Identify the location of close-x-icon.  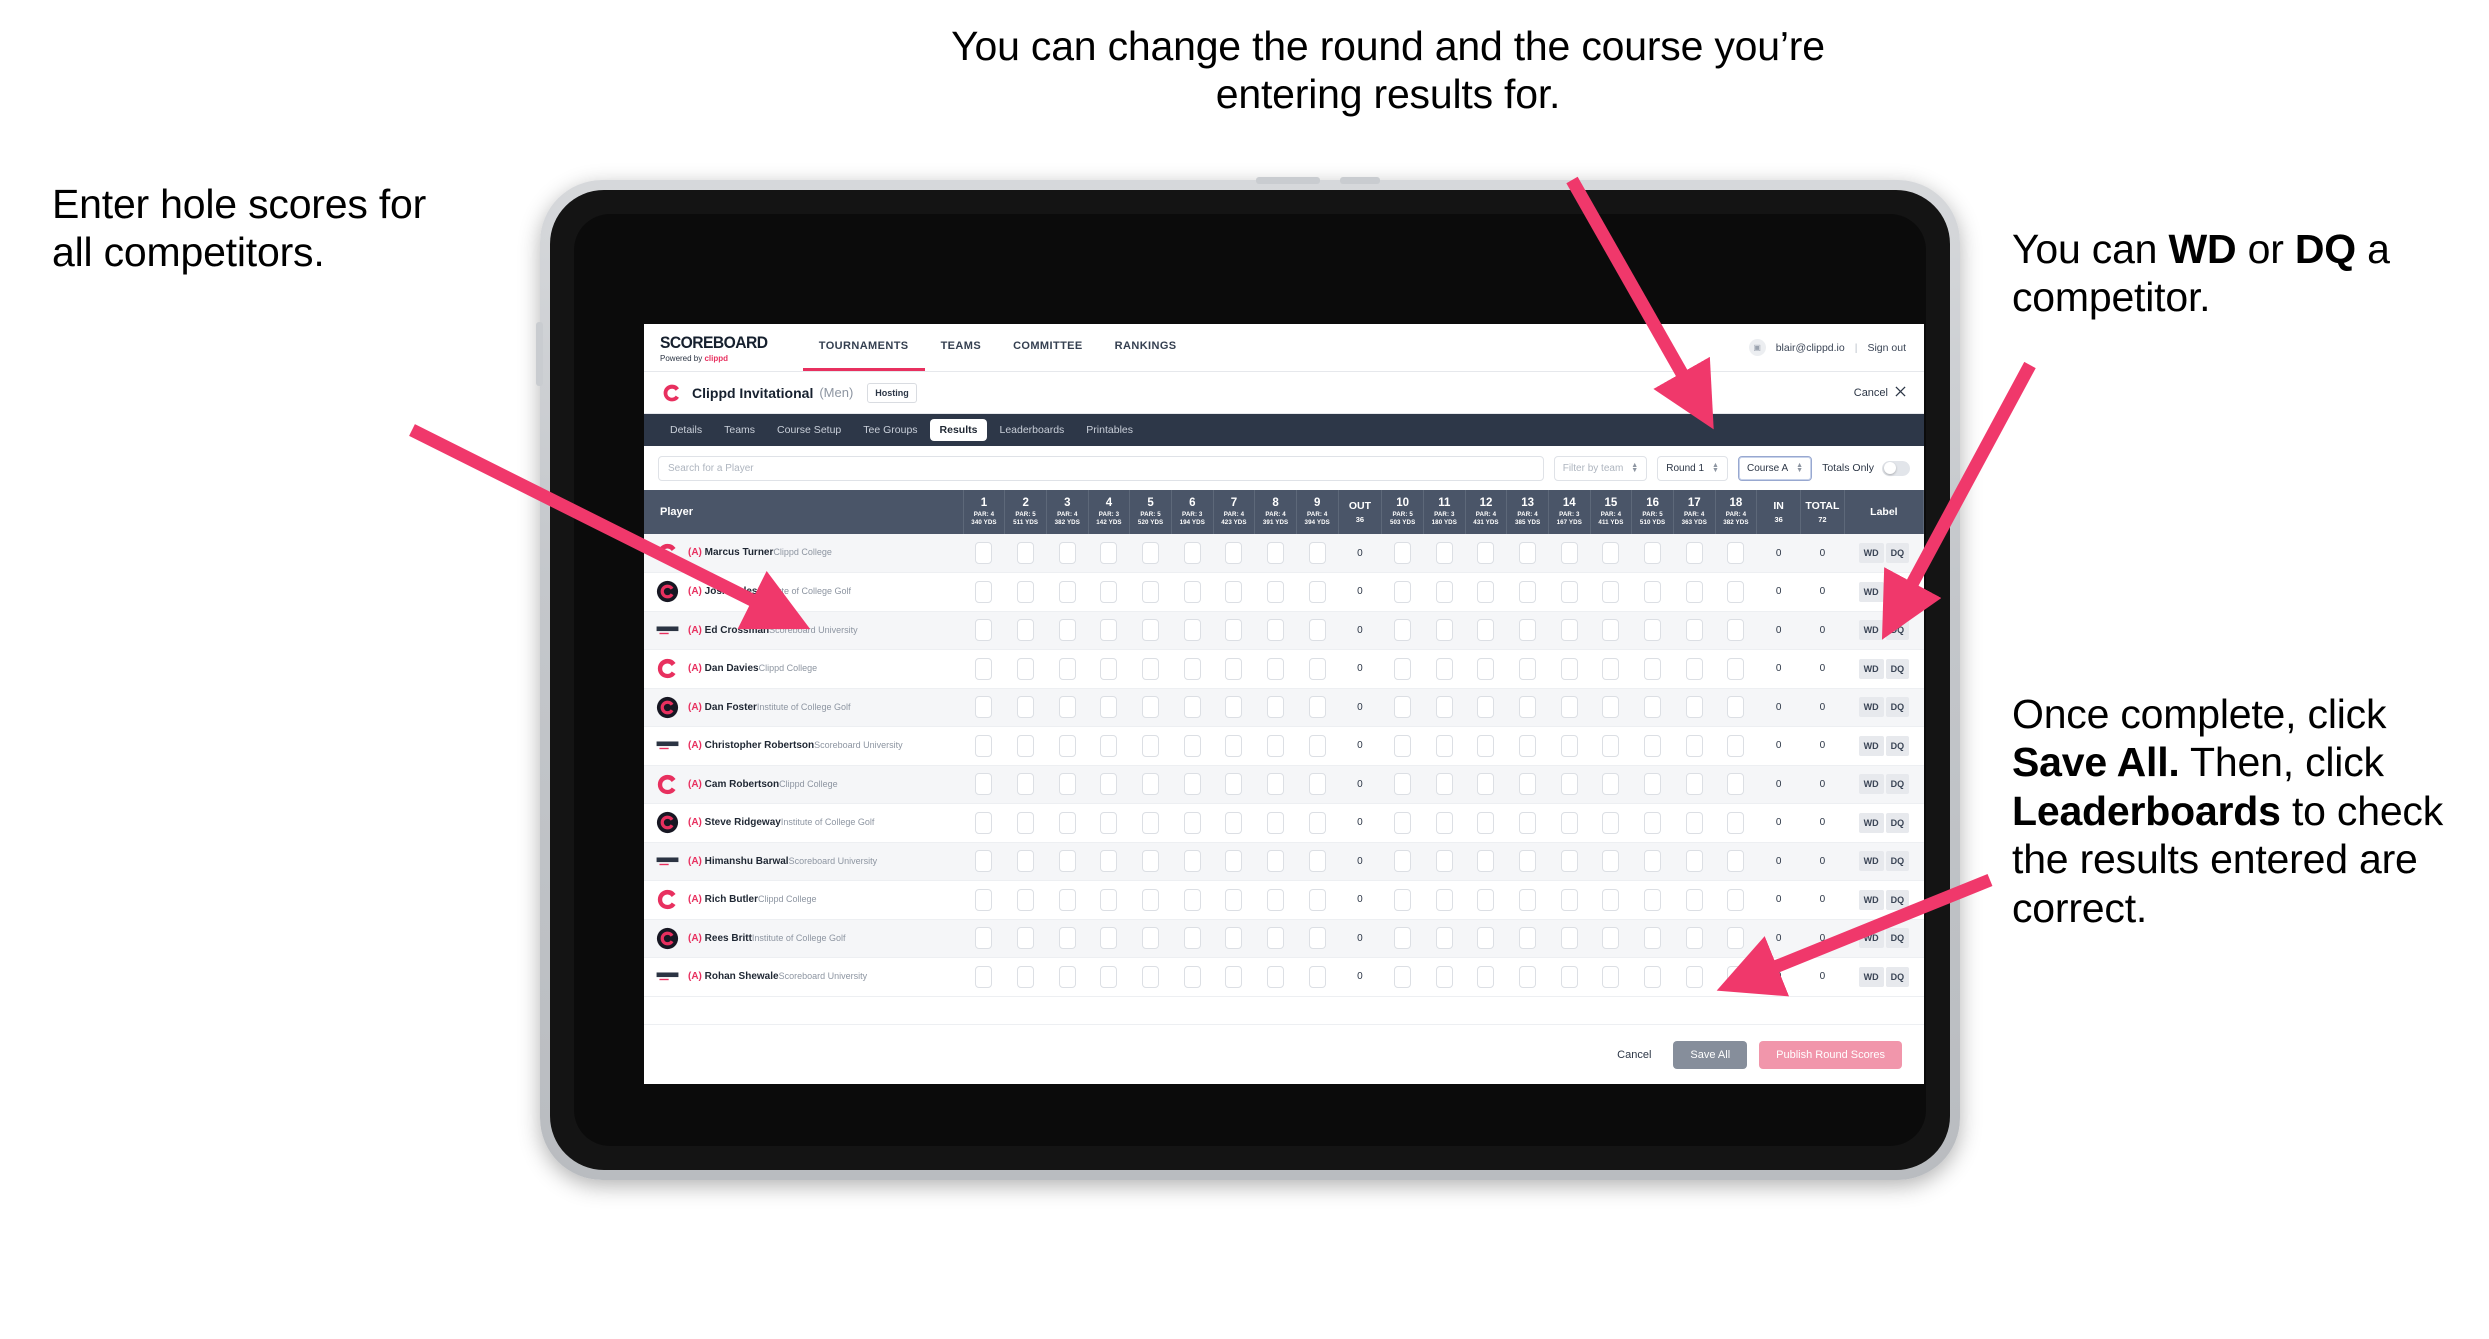
(1900, 392).